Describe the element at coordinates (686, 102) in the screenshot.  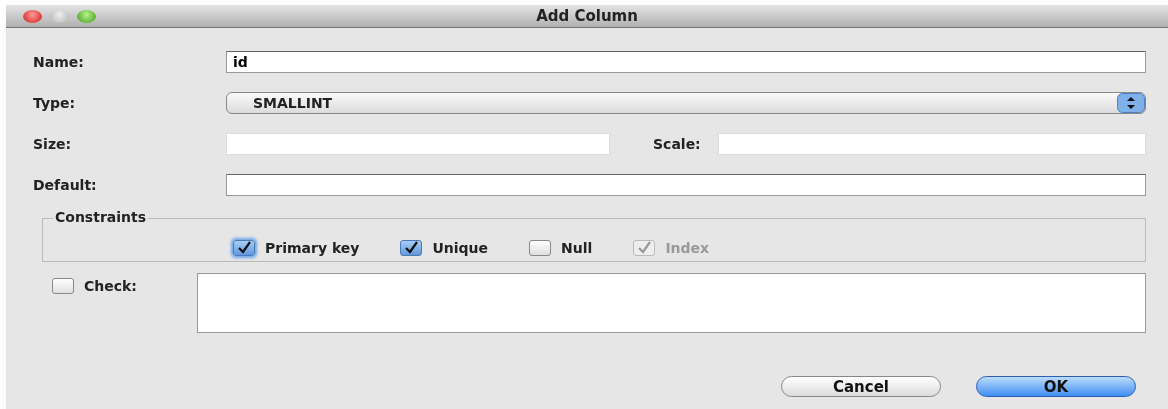
I see `type-dropdown: SMALLINT` at that location.